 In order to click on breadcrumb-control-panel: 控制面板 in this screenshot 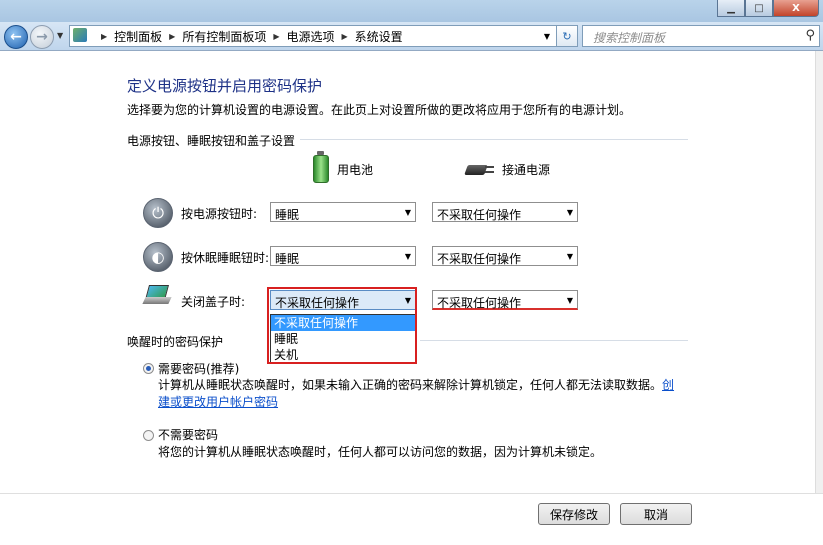, I will do `click(138, 36)`.